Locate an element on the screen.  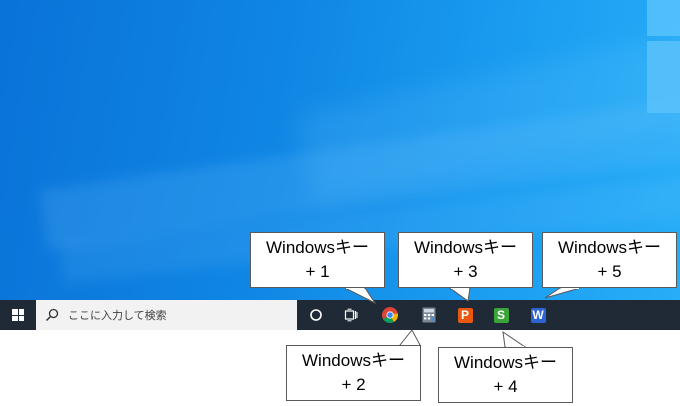
task-view-button is located at coordinates (351, 315).